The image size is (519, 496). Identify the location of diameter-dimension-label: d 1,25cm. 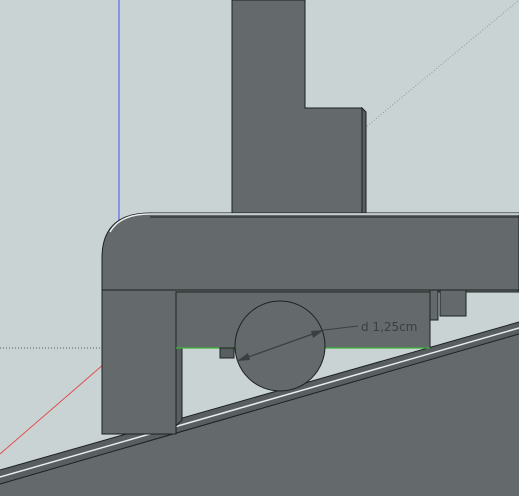
(389, 327).